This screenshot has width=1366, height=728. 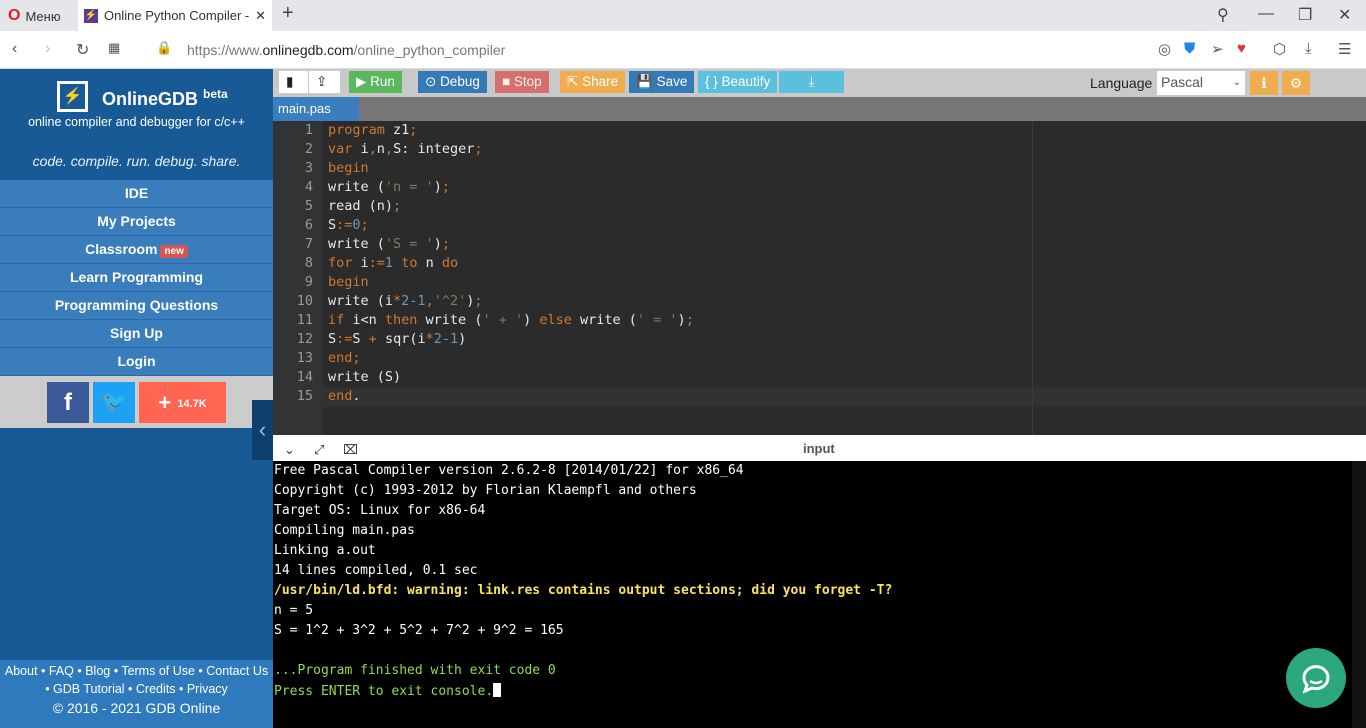 What do you see at coordinates (136, 122) in the screenshot?
I see `brand-subtitle: online compiler and debugger for c/c++` at bounding box center [136, 122].